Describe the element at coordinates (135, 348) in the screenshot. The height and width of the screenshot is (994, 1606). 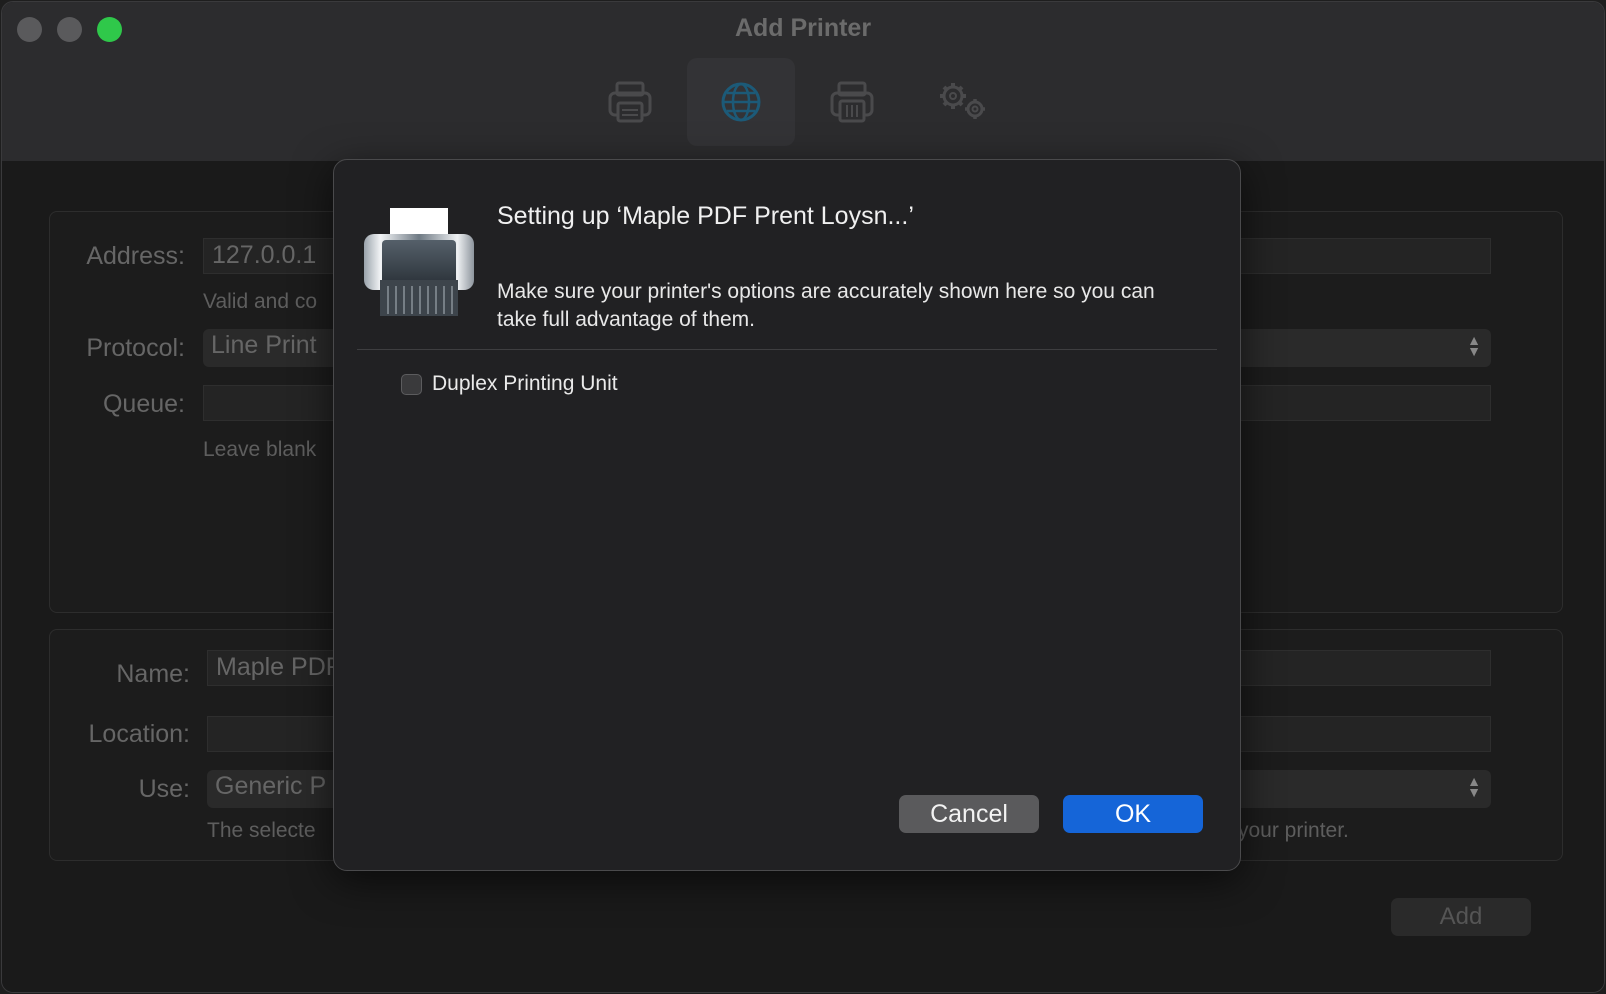
I see `protocol-label: Protocol:` at that location.